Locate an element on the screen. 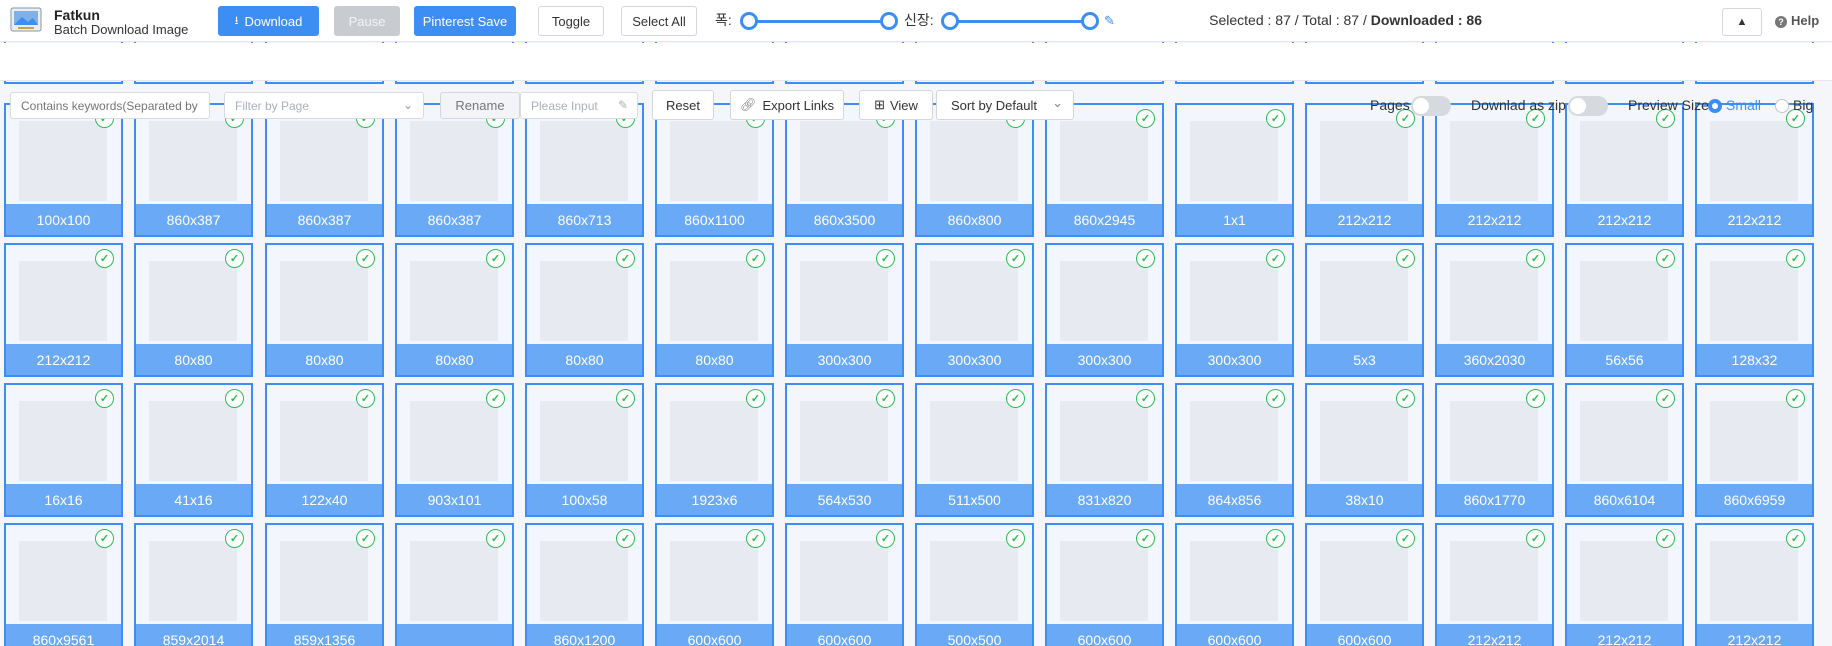 The image size is (1832, 646). view-button: ⊞ View is located at coordinates (896, 105).